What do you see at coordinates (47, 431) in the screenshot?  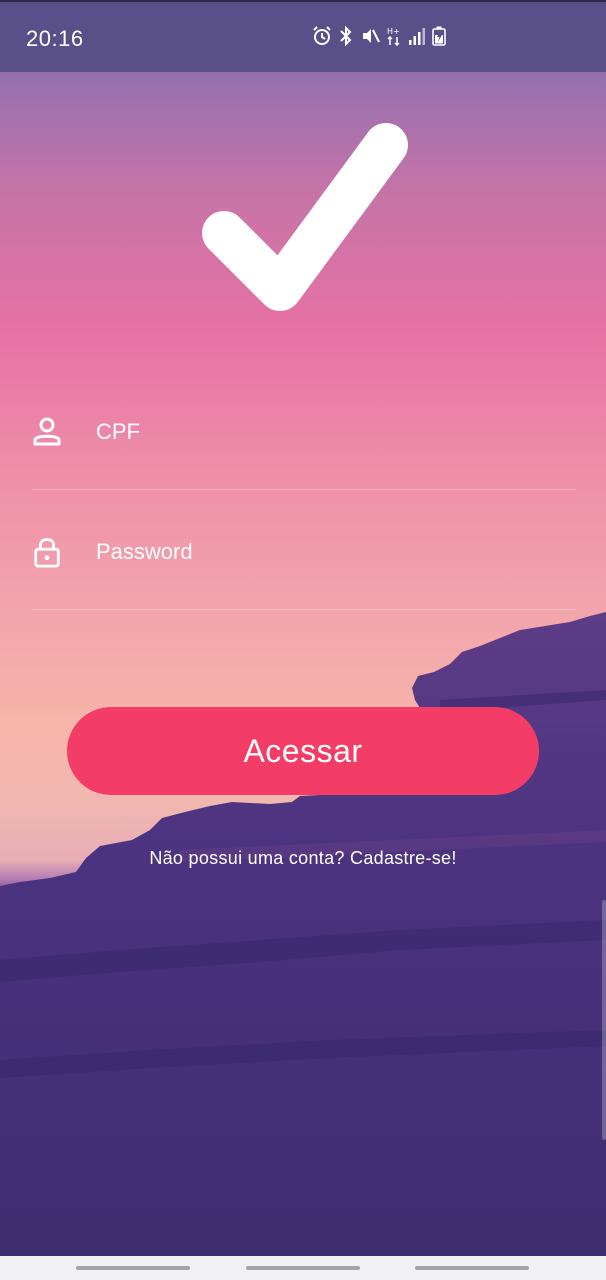 I see `person-icon` at bounding box center [47, 431].